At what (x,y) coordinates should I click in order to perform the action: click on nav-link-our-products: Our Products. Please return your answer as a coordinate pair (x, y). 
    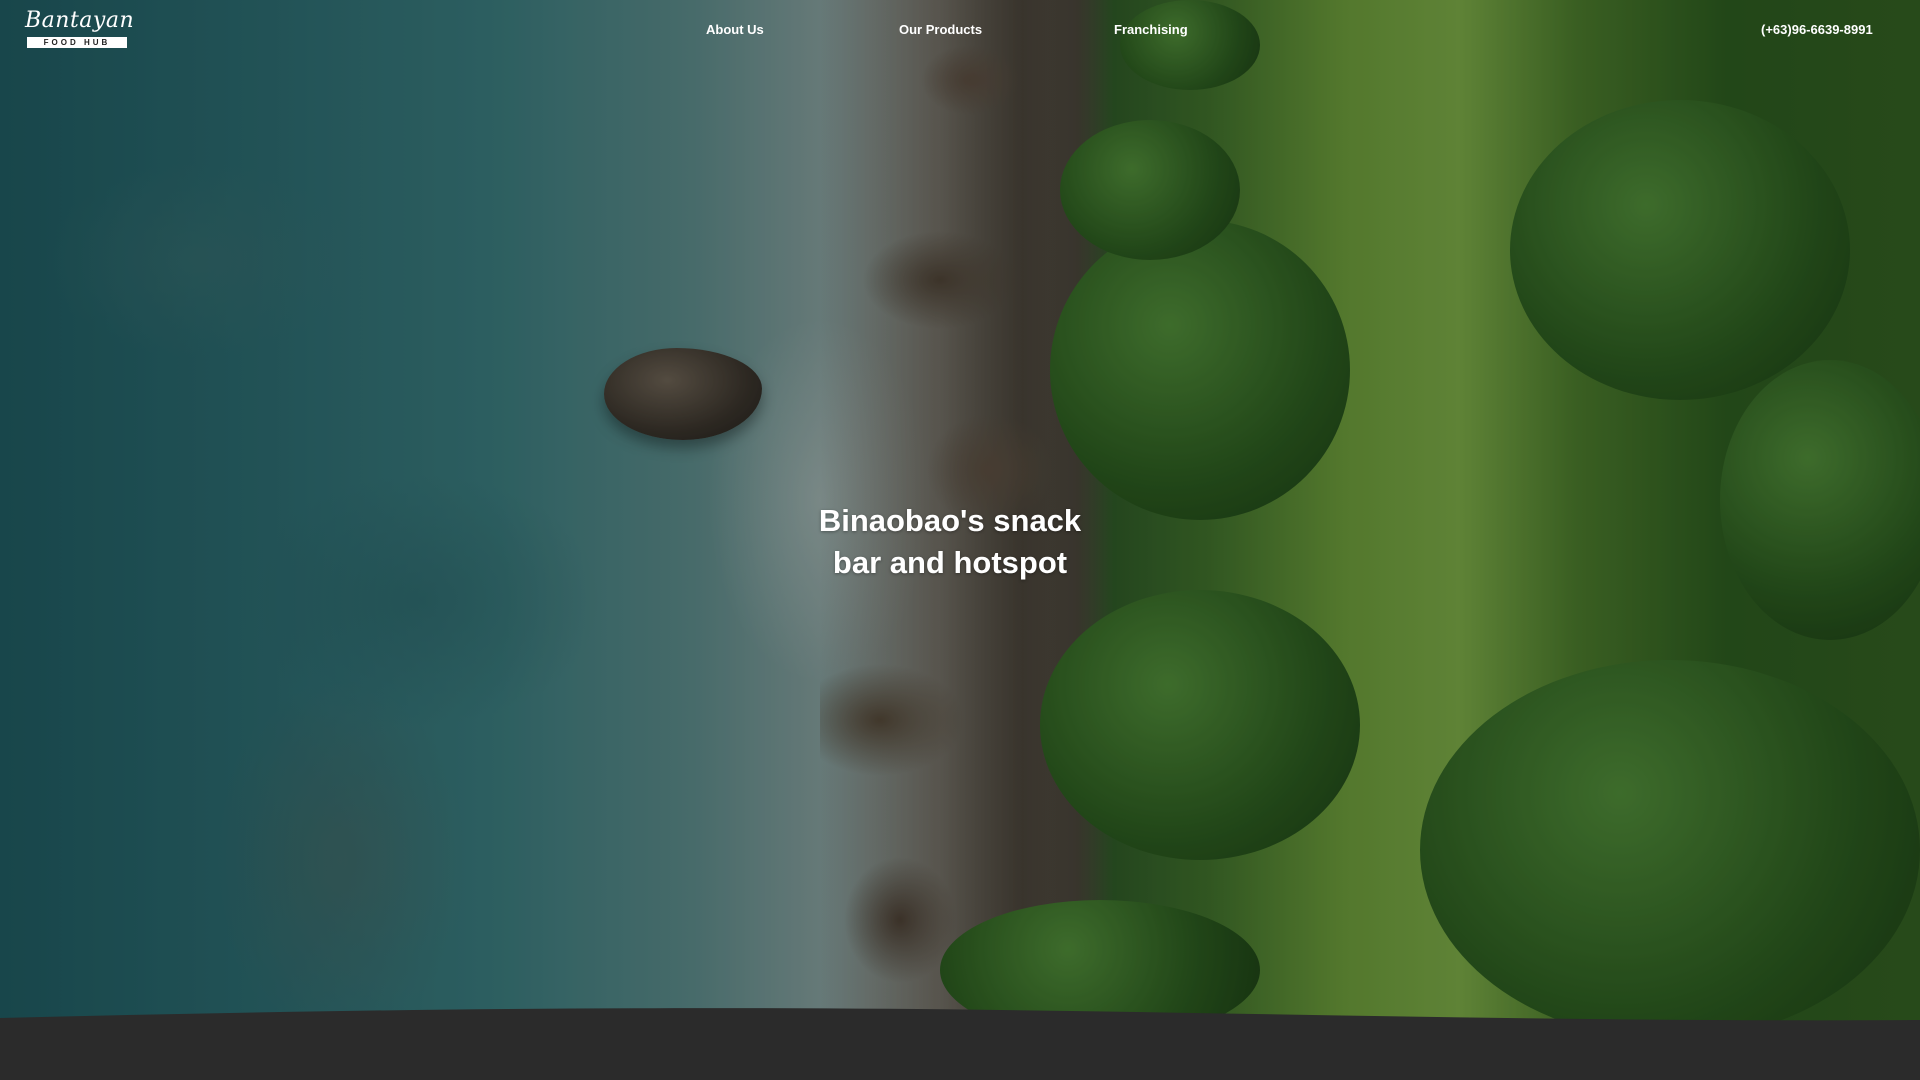
    Looking at the image, I should click on (940, 30).